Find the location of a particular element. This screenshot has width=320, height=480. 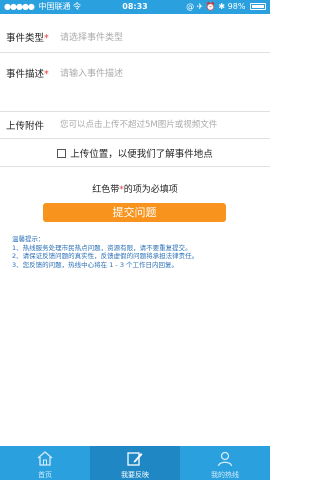

tab-my-hotline-label: 我的热线 is located at coordinates (225, 475).